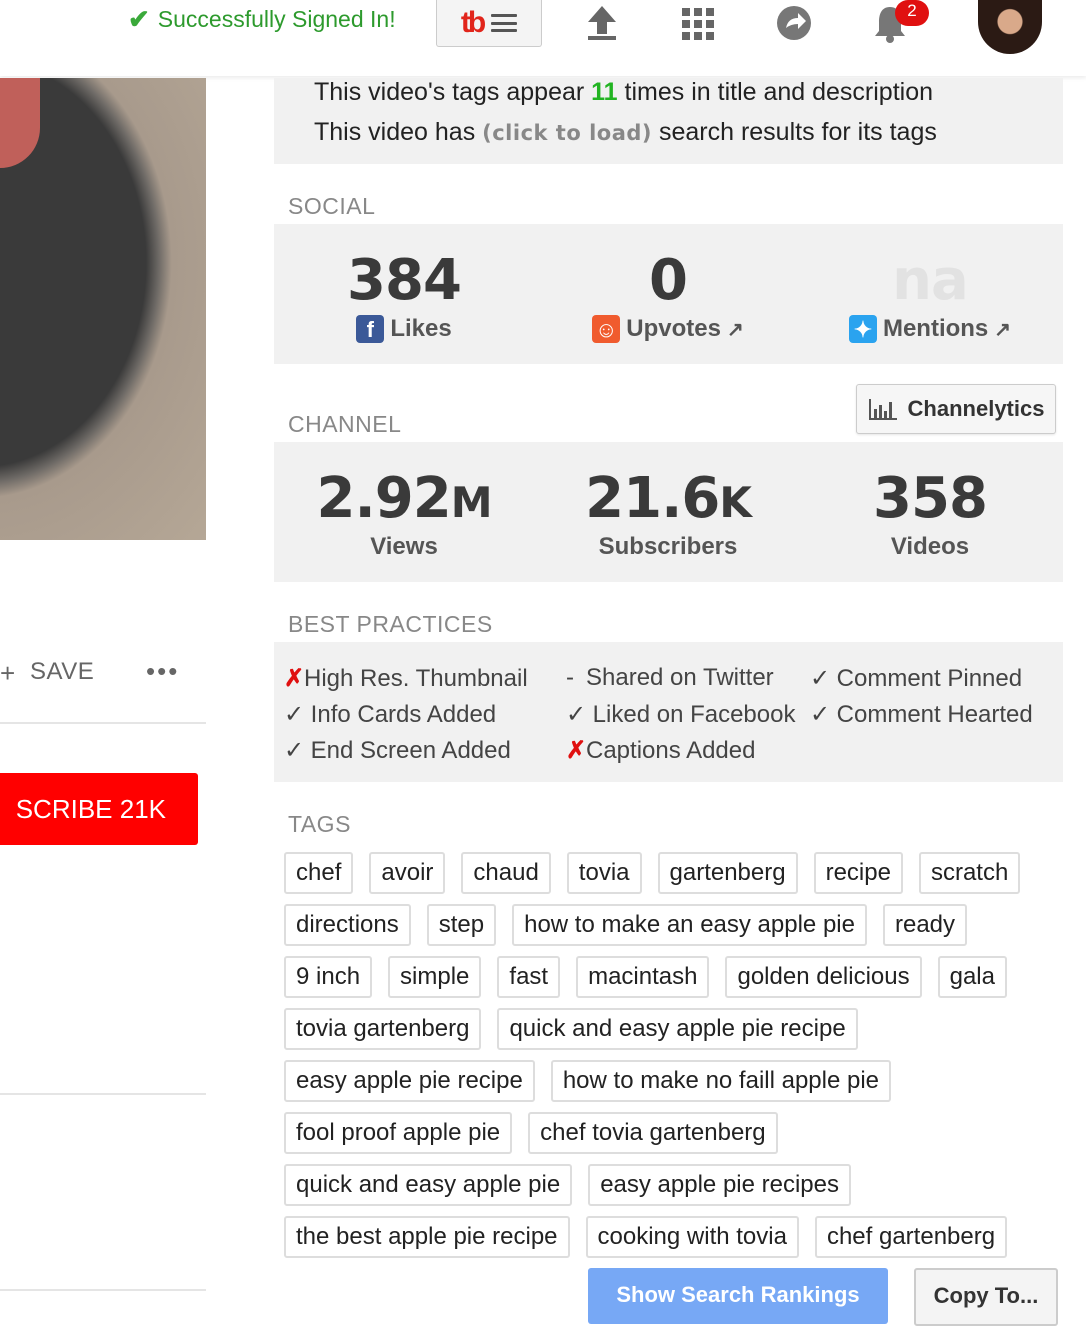  I want to click on upload-icon, so click(602, 24).